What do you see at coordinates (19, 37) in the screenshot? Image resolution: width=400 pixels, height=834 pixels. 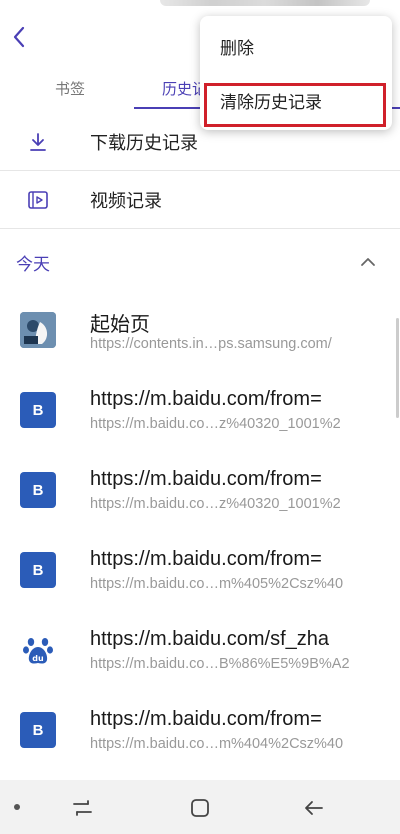 I see `back-chevron-icon` at bounding box center [19, 37].